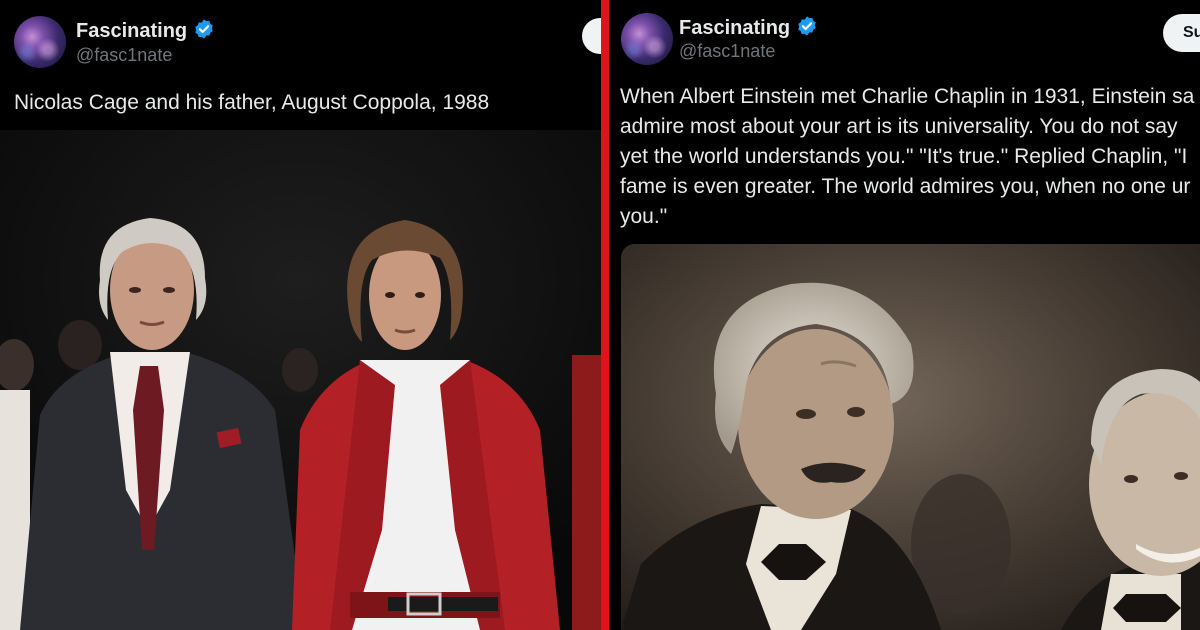  Describe the element at coordinates (1181, 33) in the screenshot. I see `subscribe-button: Su` at that location.